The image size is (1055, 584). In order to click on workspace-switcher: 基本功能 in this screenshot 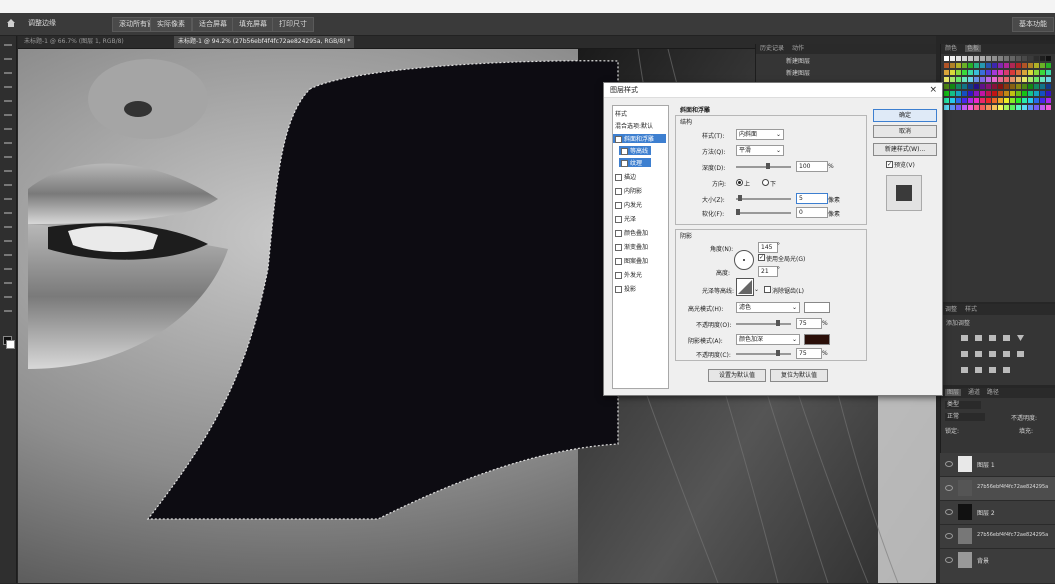, I will do `click(1033, 24)`.